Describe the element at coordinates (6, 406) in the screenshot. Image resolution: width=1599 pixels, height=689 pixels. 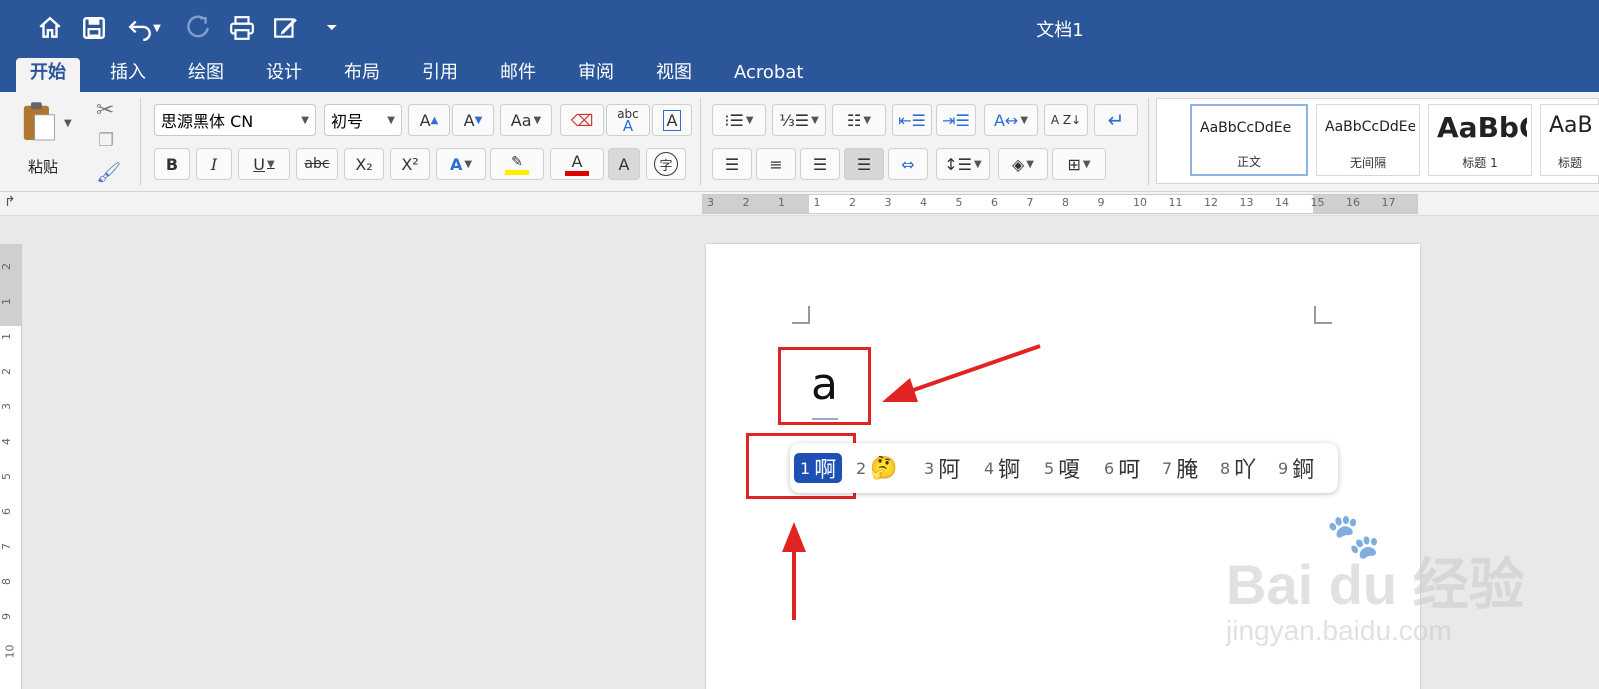
I see `ruler-label: 3` at that location.